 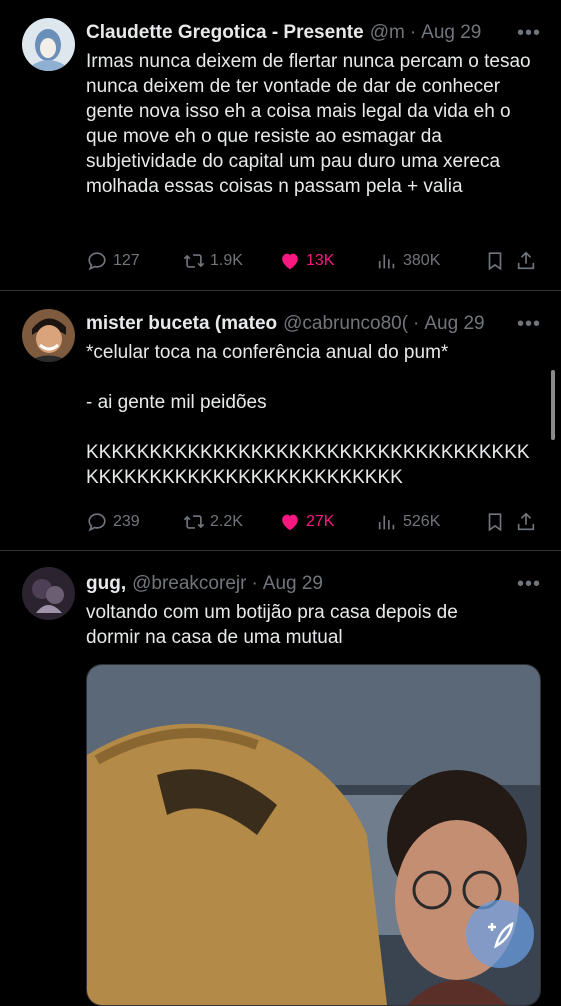 What do you see at coordinates (422, 521) in the screenshot?
I see `view-count: 526K` at bounding box center [422, 521].